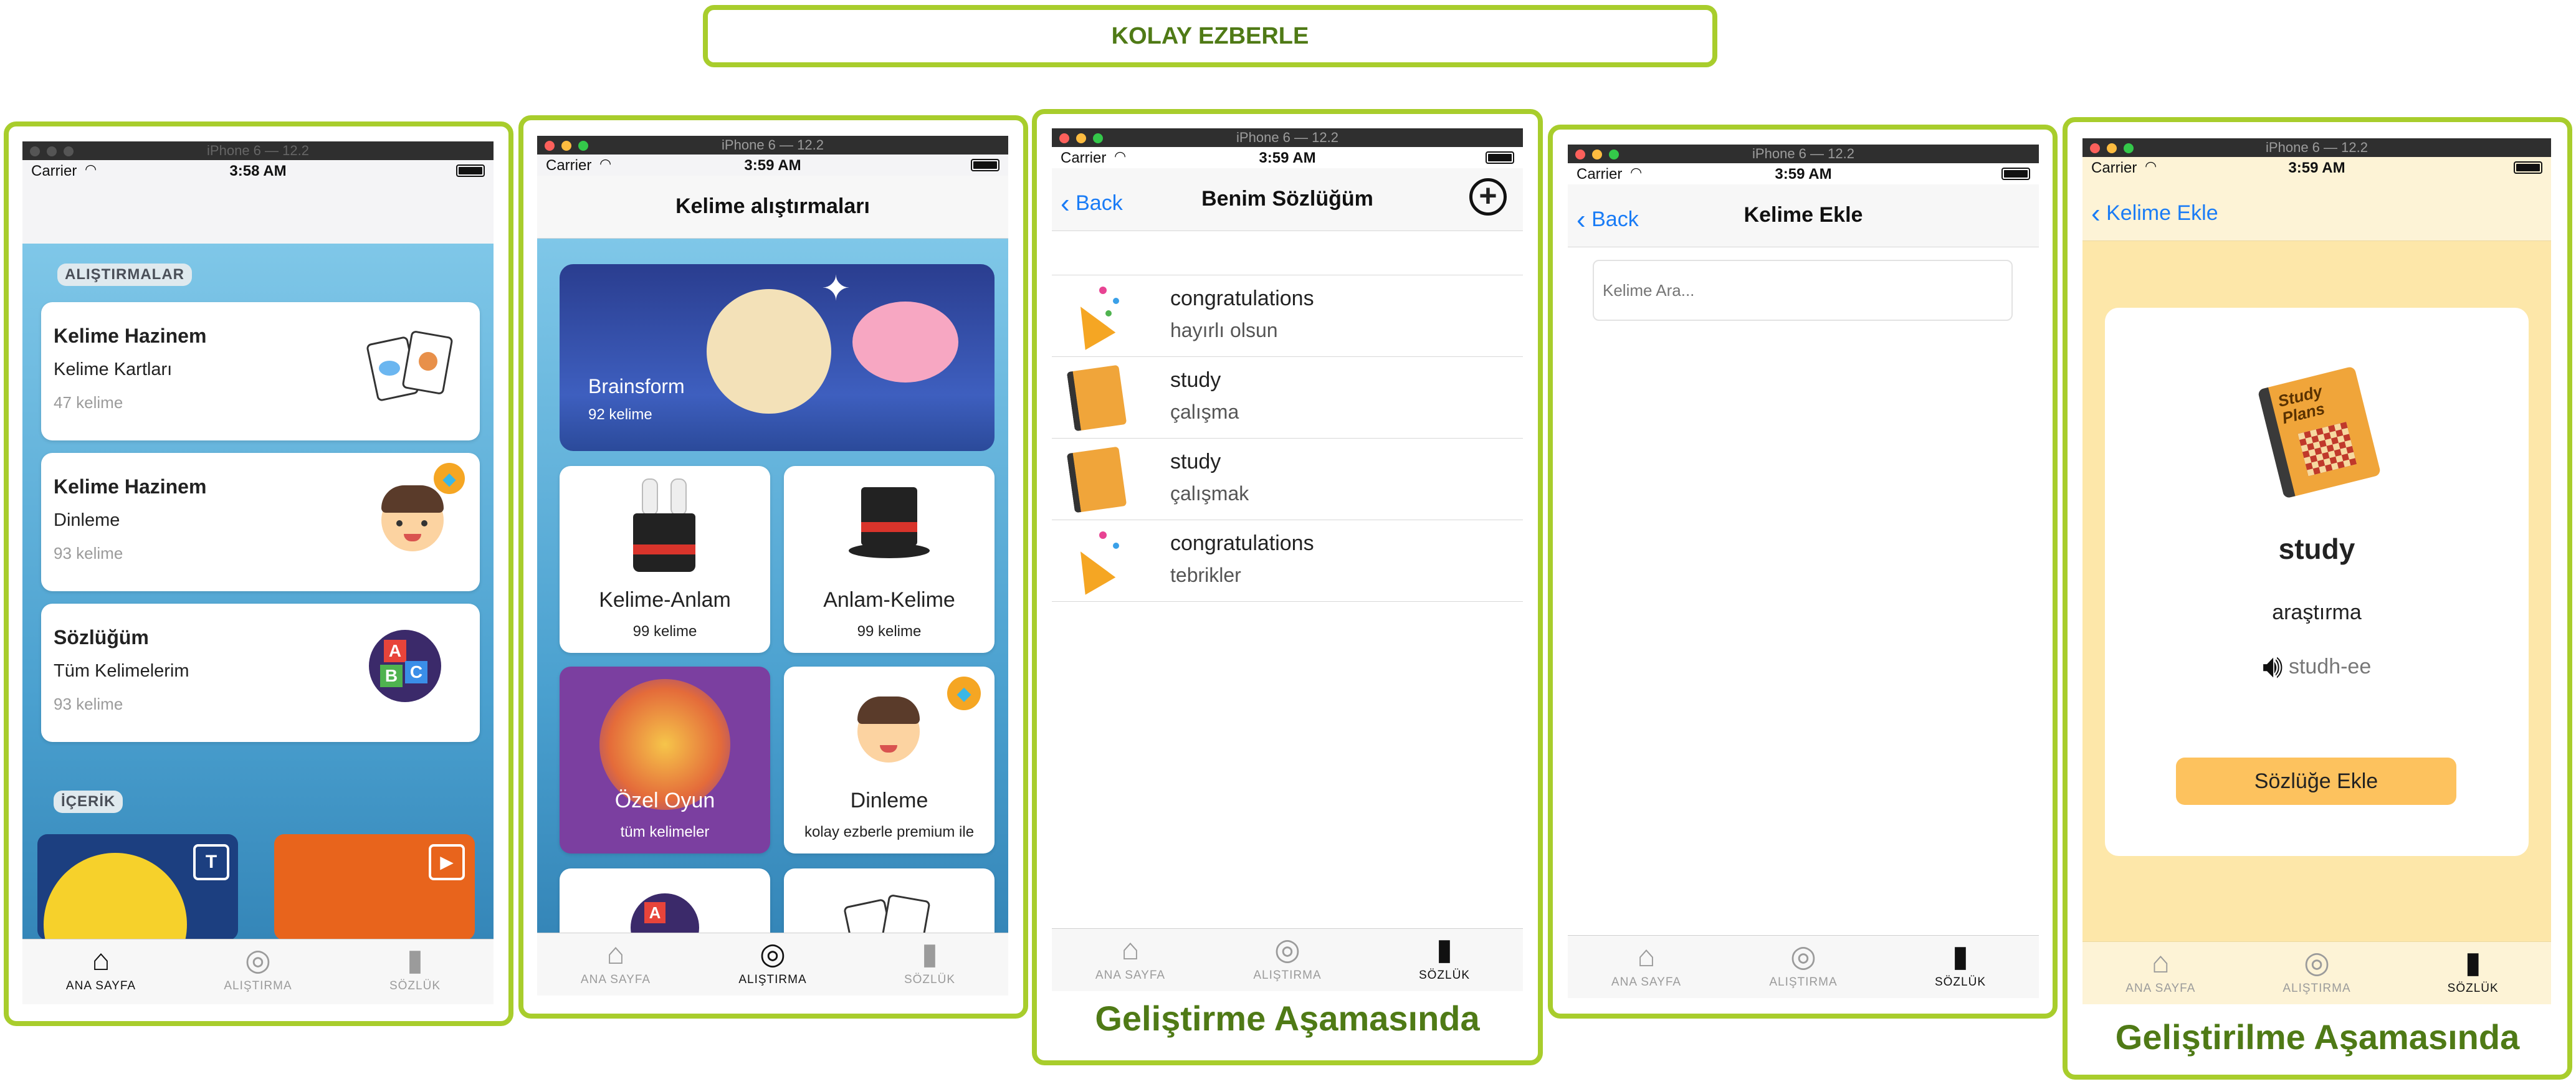 The image size is (2576, 1084). I want to click on status-bar: Carrier ◠ 3:59 AM, so click(772, 165).